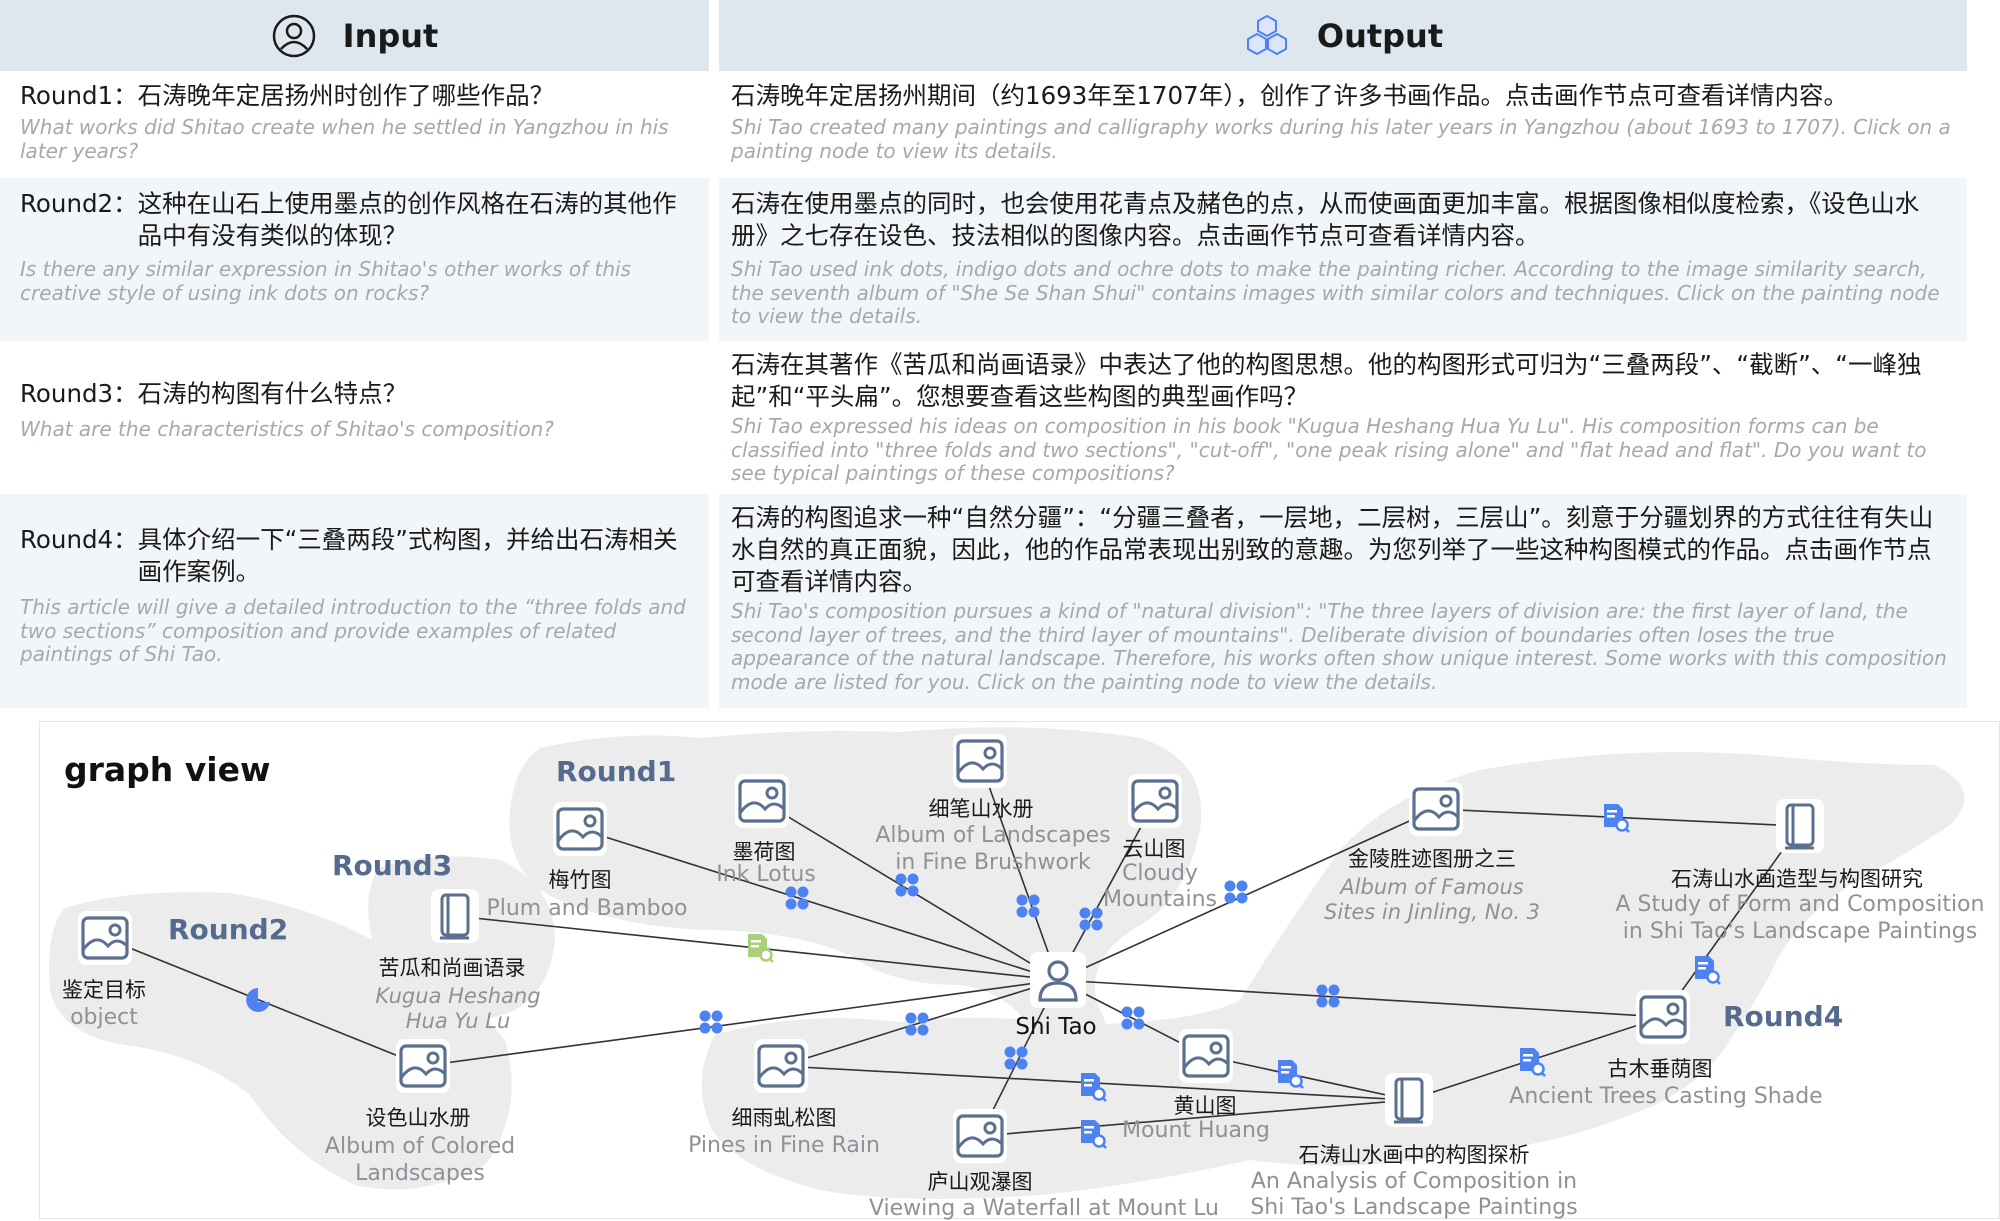  I want to click on node-label-zh: 细笔山水册, so click(981, 809).